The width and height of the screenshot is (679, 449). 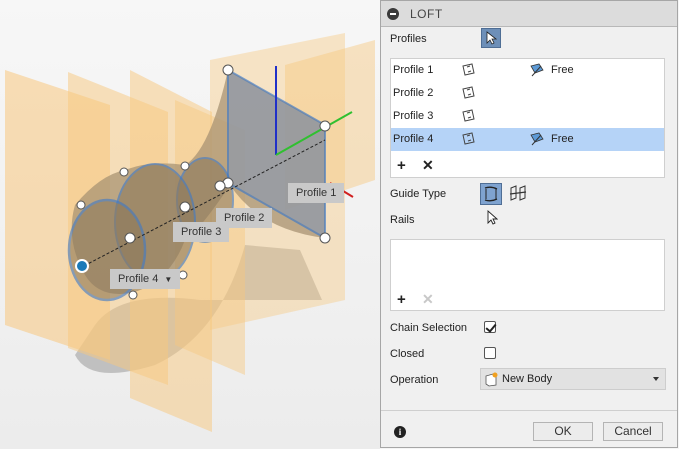 I want to click on viewport-label-profile-4: Profile 4 ▼, so click(x=145, y=279).